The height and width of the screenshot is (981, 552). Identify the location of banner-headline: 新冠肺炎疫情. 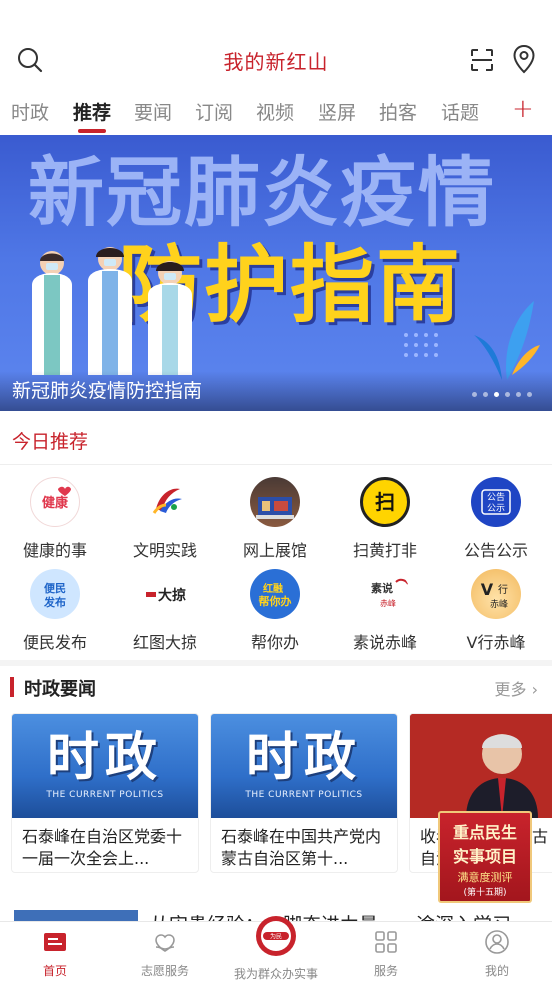
(262, 192).